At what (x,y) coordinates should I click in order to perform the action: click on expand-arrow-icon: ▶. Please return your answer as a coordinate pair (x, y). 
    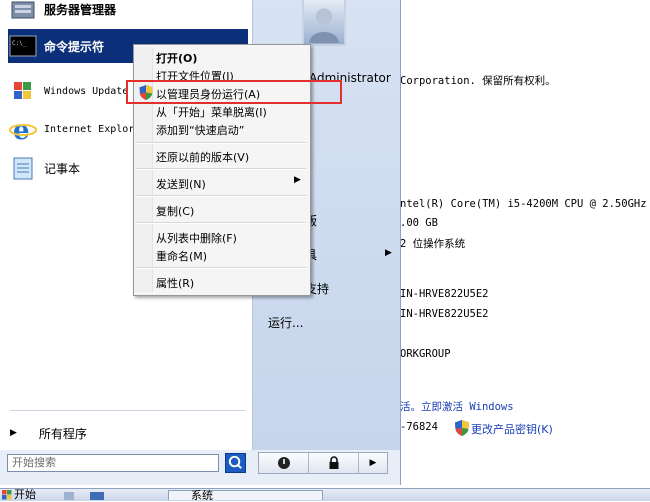
    Looking at the image, I should click on (13, 433).